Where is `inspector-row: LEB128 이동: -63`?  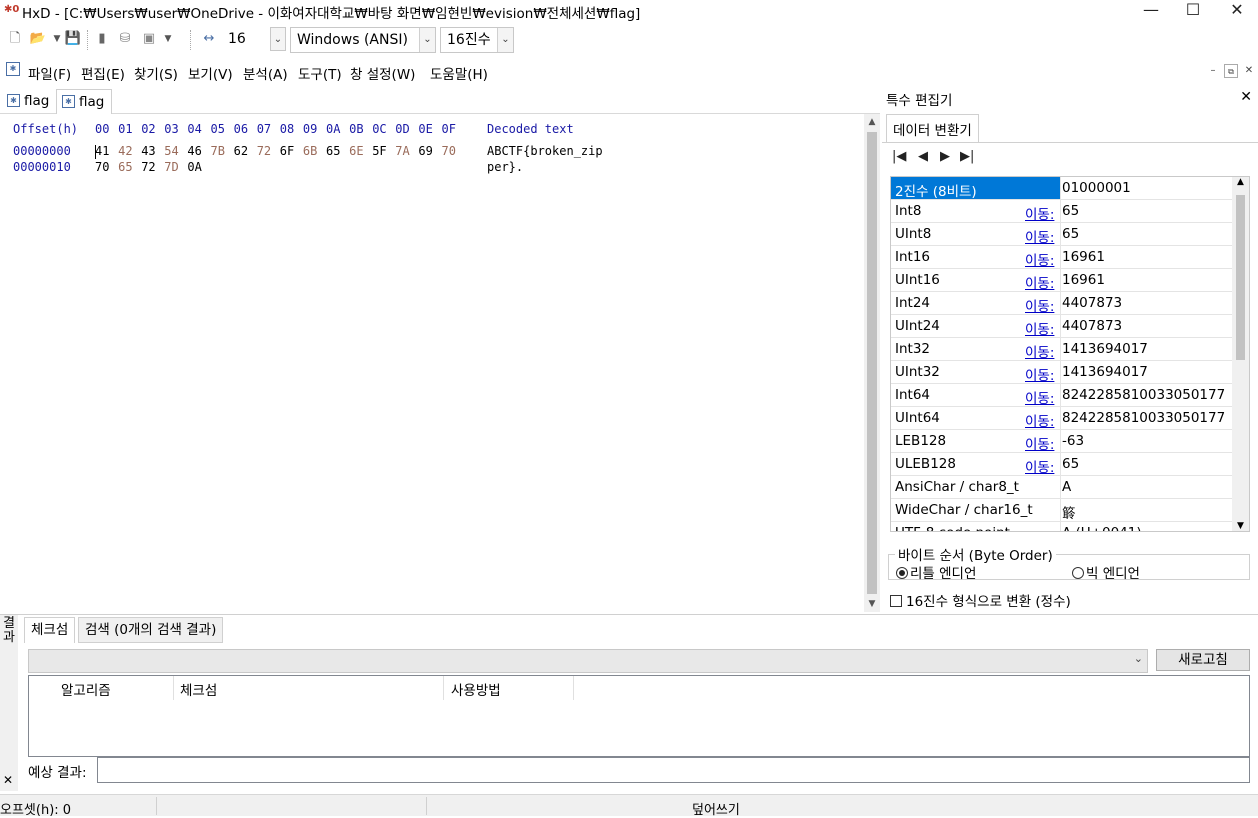 inspector-row: LEB128 이동: -63 is located at coordinates (1062, 441).